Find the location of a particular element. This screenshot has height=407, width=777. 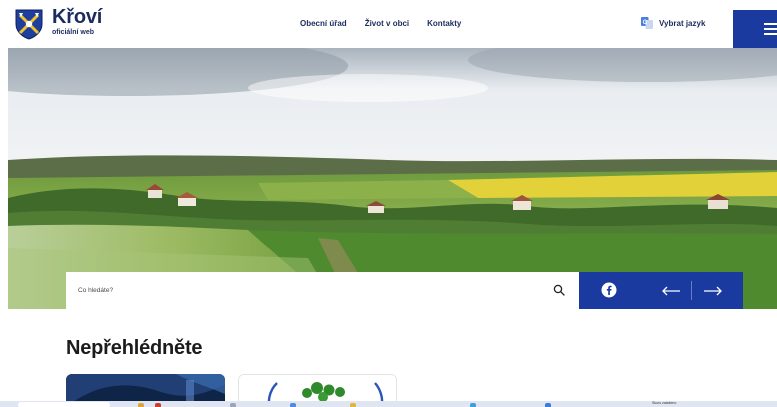

svg-text: G is located at coordinates (645, 23).